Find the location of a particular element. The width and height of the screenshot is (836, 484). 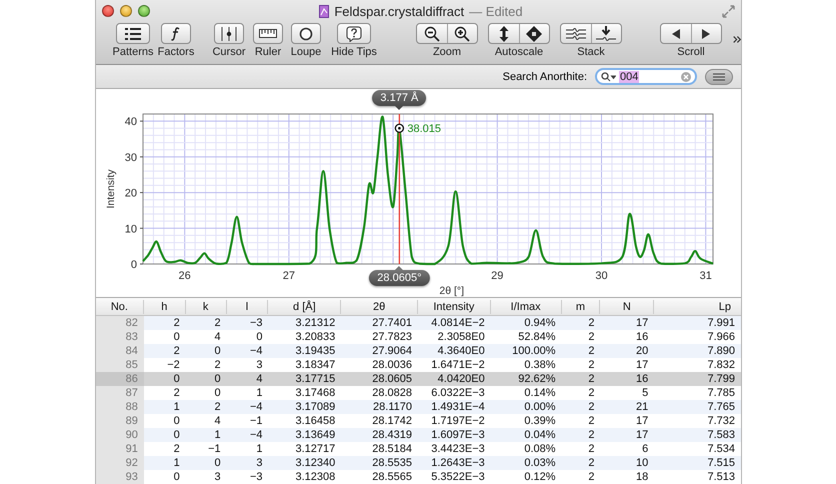

table-row: 88 1 2 −4 3.17089 28.1170 1.4931E−4 0.00% 2 21 7.765 is located at coordinates (418, 407).